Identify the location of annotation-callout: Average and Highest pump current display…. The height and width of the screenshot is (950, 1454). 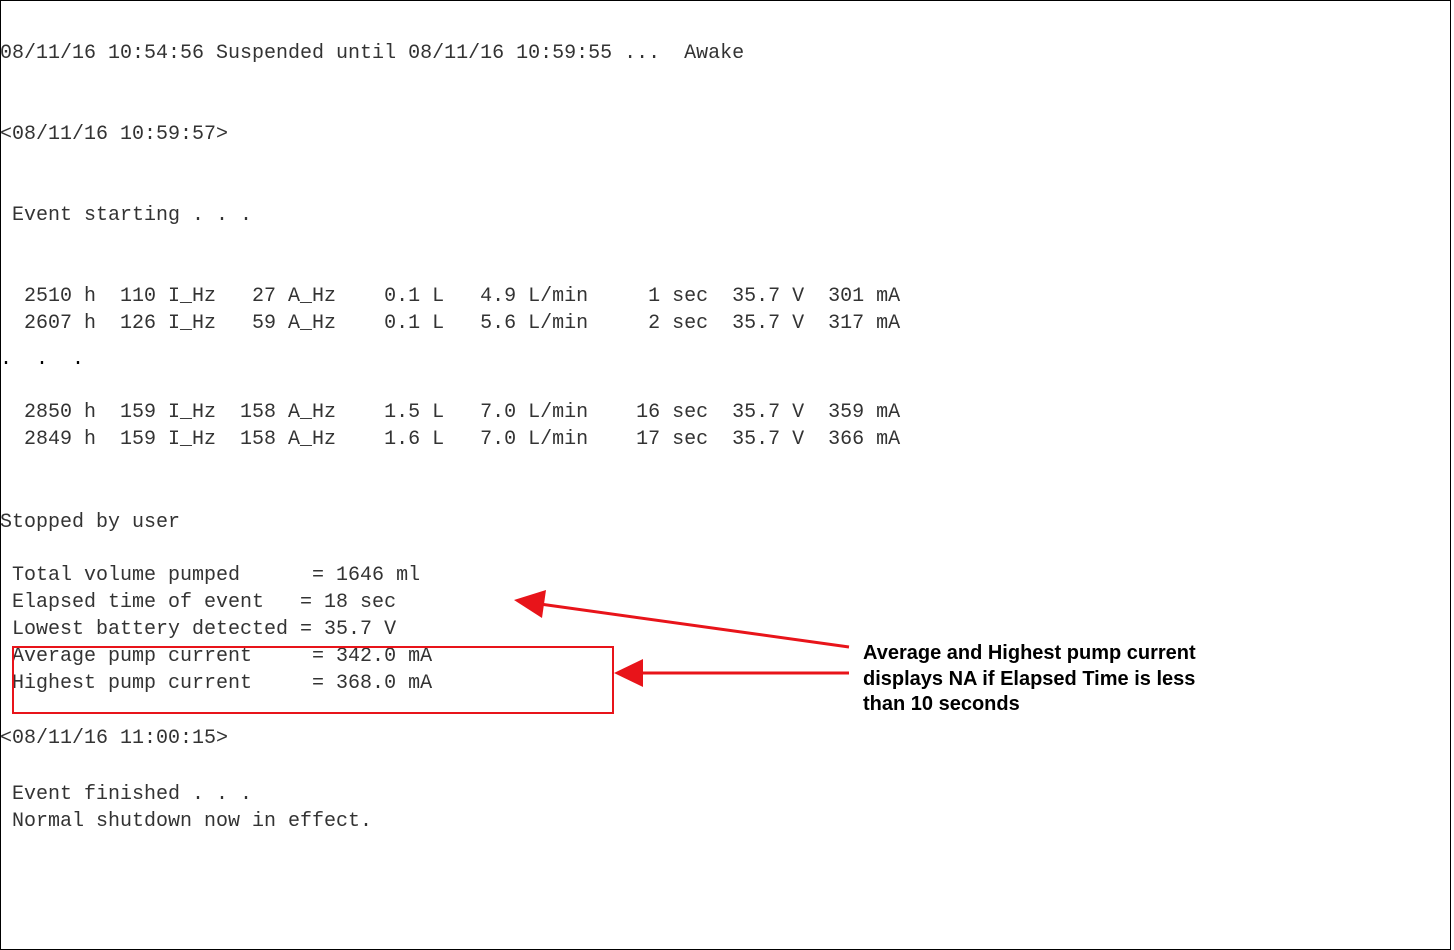
(1113, 679).